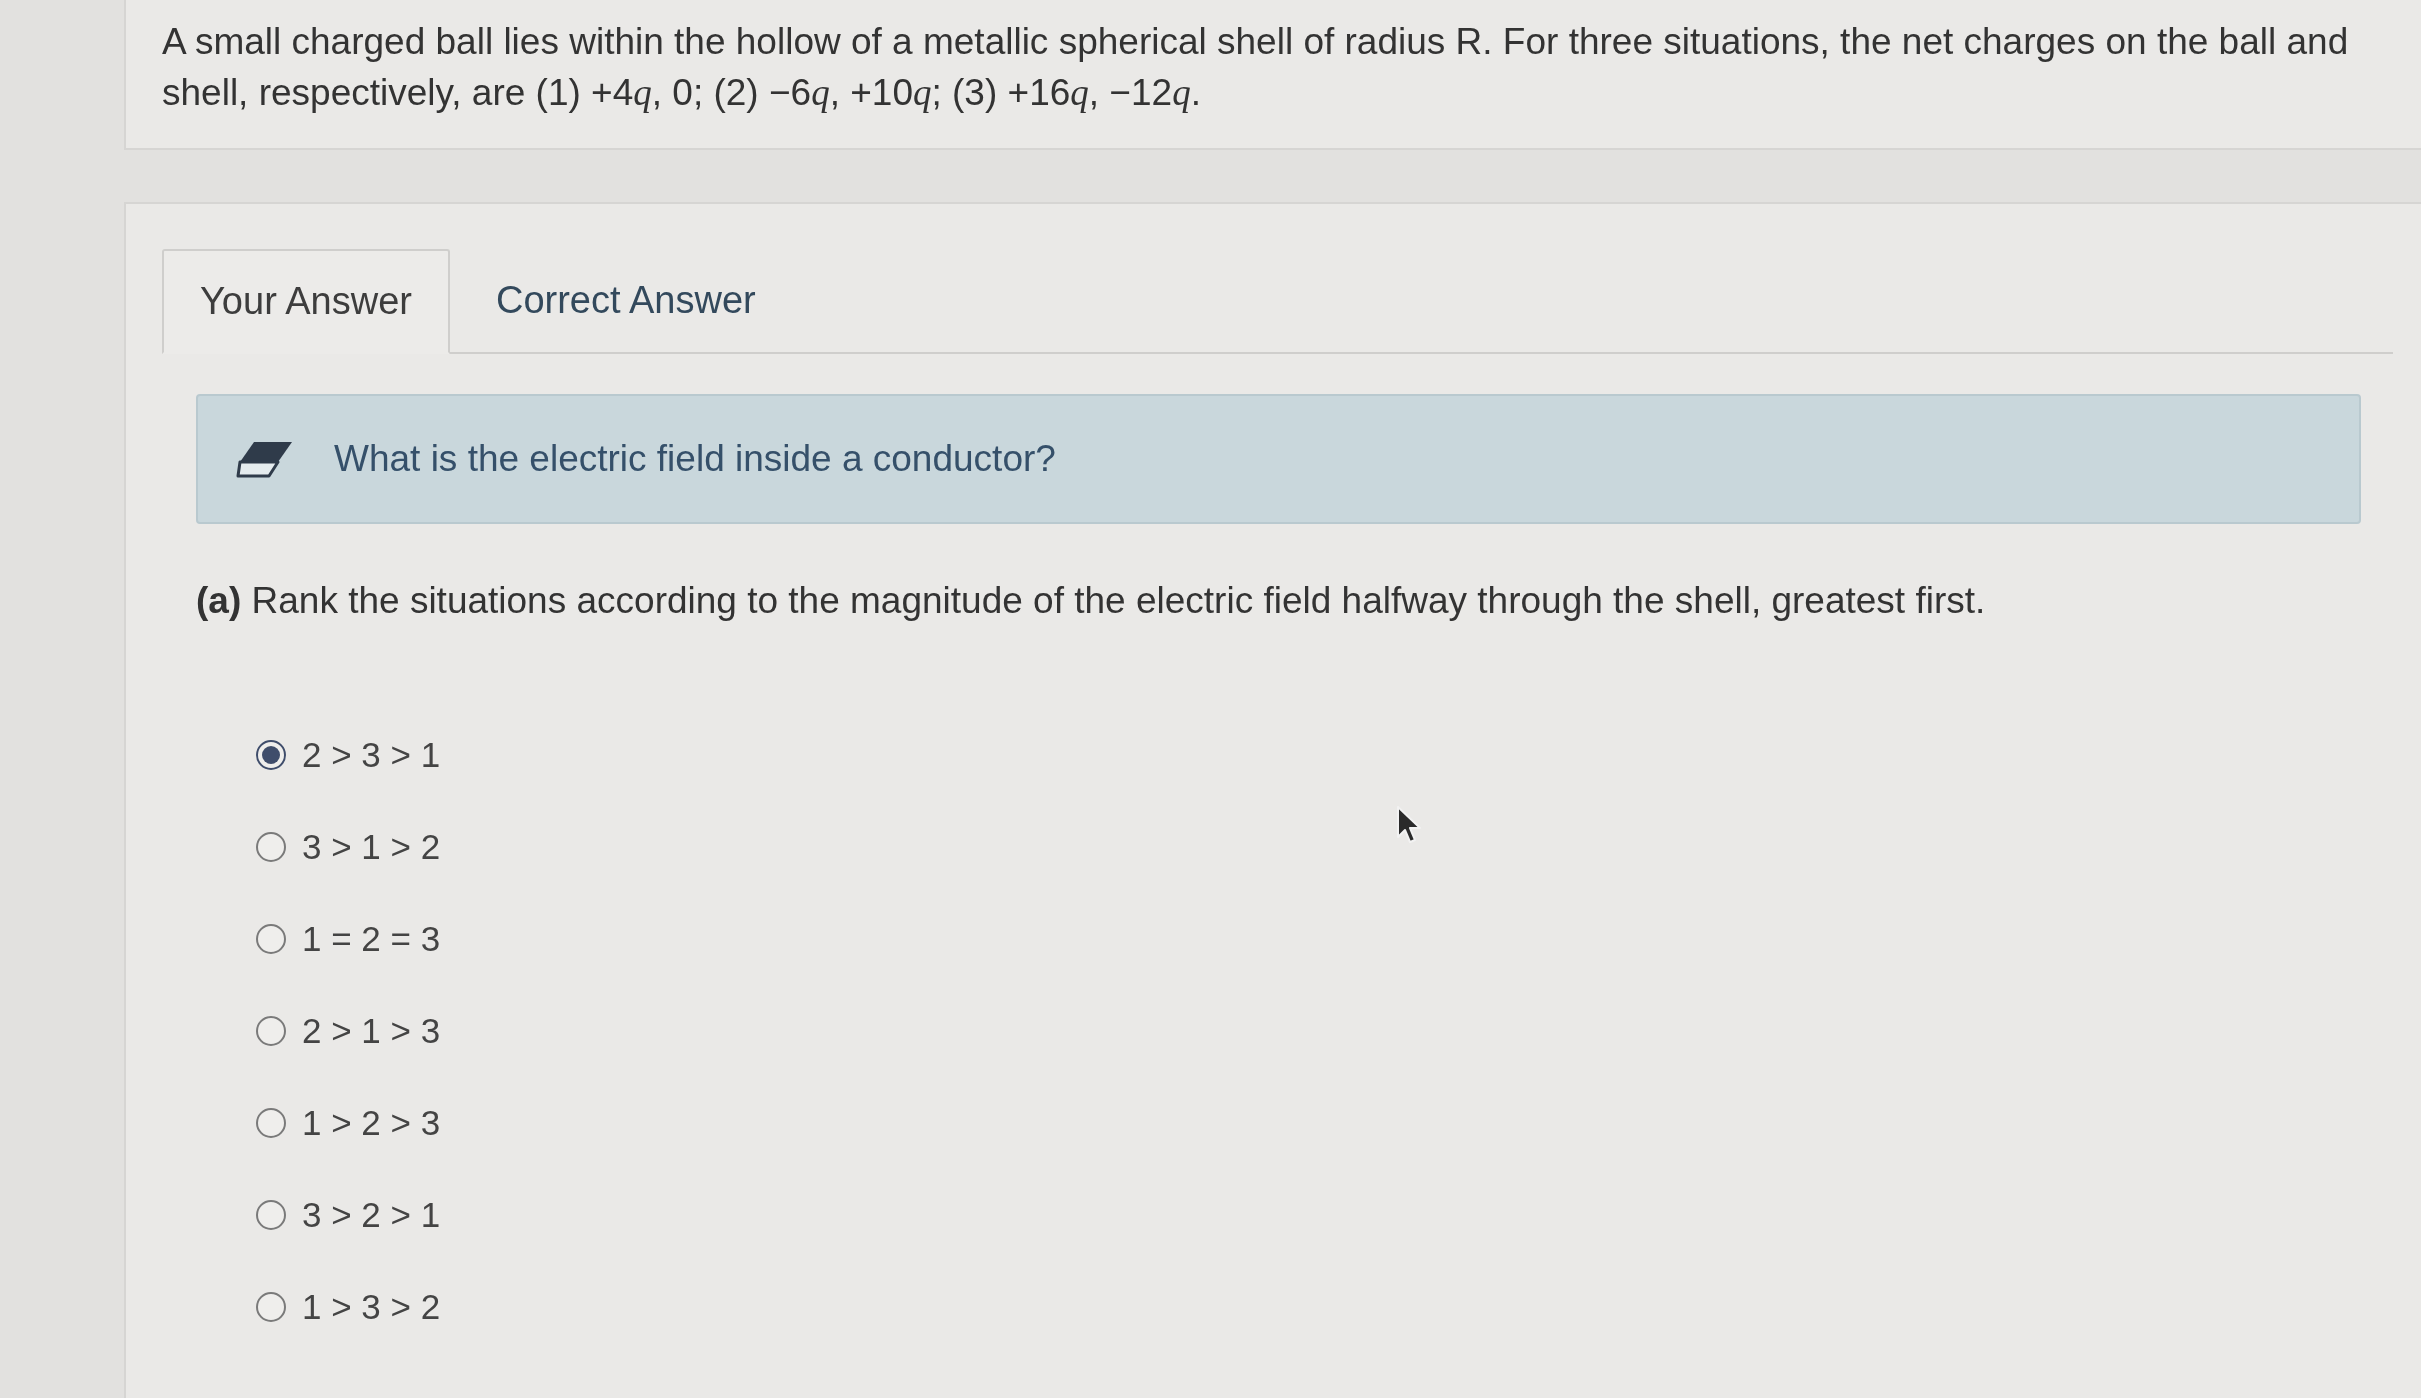 The height and width of the screenshot is (1398, 2421). I want to click on eraser-icon, so click(265, 459).